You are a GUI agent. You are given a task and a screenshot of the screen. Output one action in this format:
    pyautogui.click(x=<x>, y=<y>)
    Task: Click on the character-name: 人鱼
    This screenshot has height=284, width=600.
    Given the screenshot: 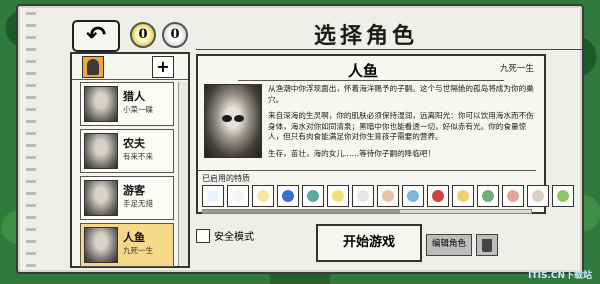 What is the action you would take?
    pyautogui.click(x=362, y=71)
    